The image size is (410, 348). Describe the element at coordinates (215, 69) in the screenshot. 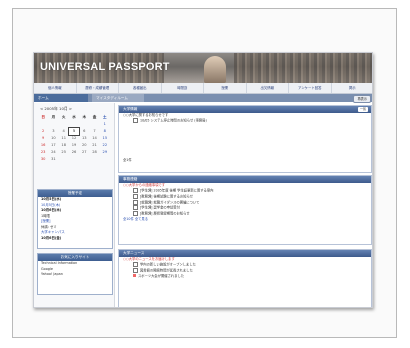

I see `person-photo` at that location.